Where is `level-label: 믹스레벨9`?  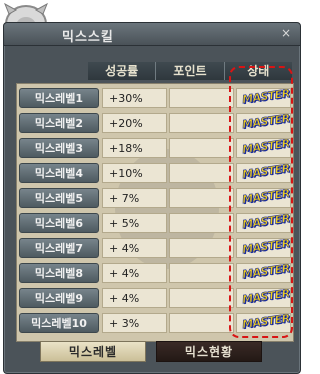
level-label: 믹스레벨9 is located at coordinates (59, 298).